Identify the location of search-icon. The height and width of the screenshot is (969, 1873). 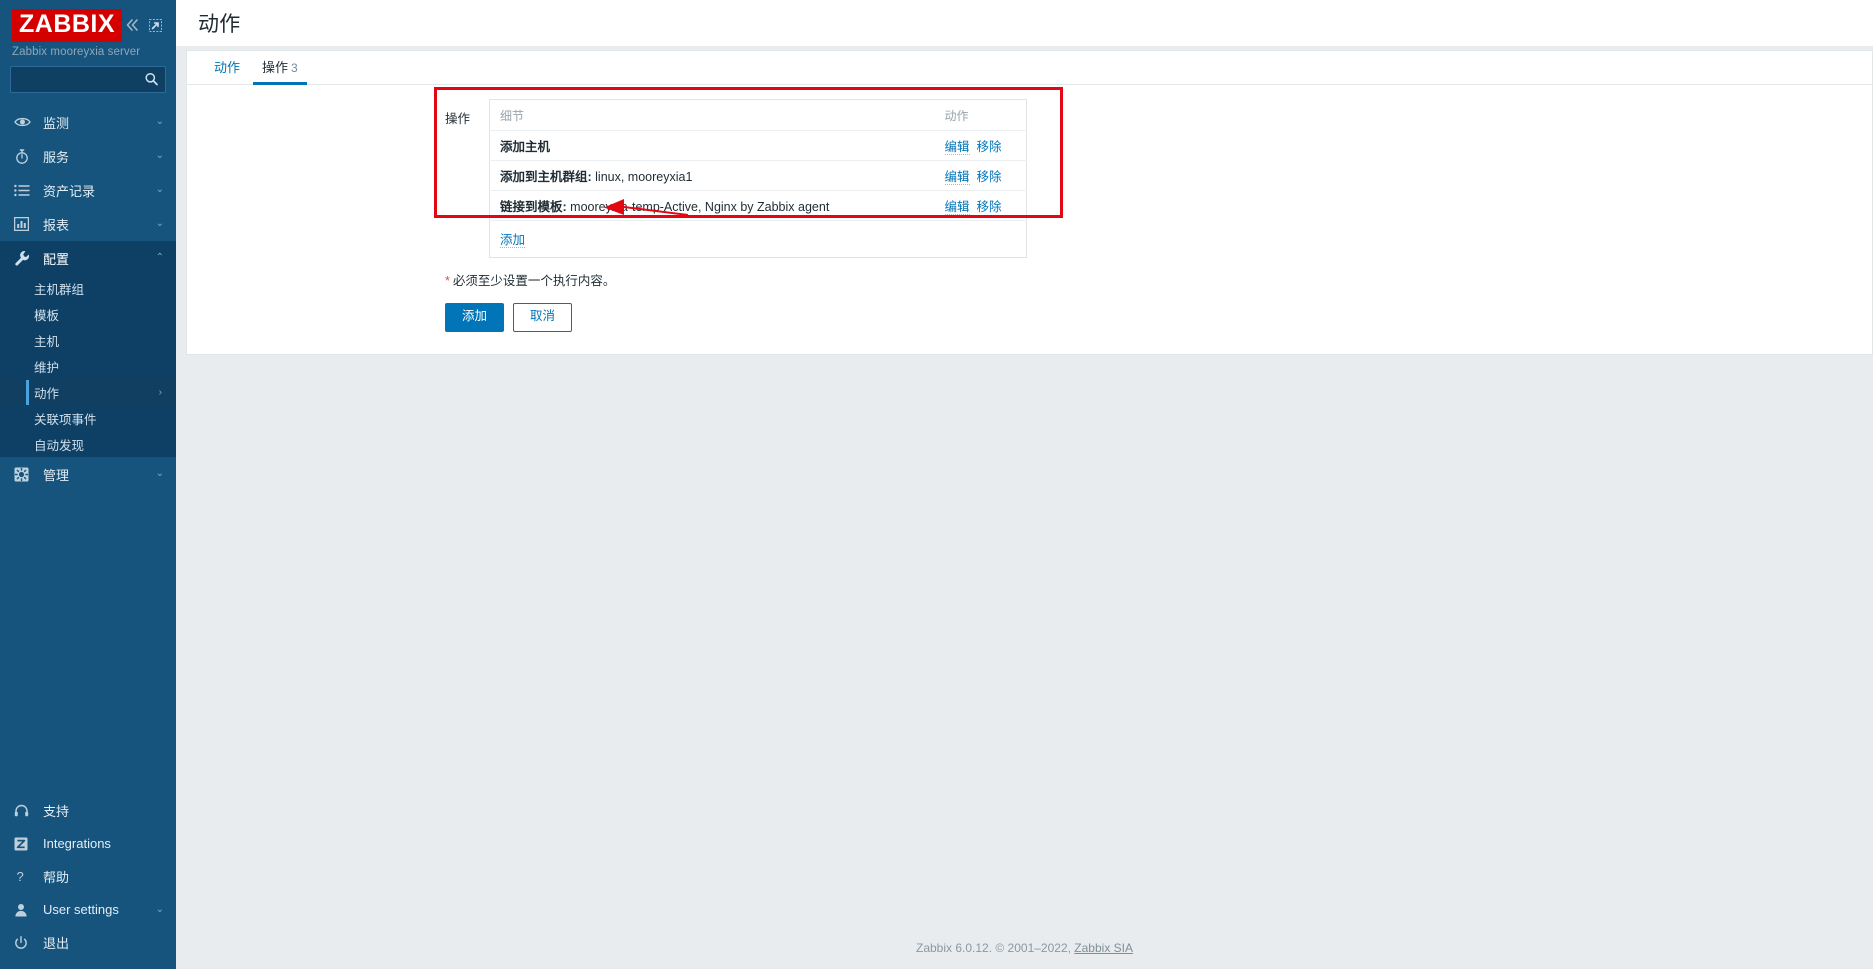
(151, 79).